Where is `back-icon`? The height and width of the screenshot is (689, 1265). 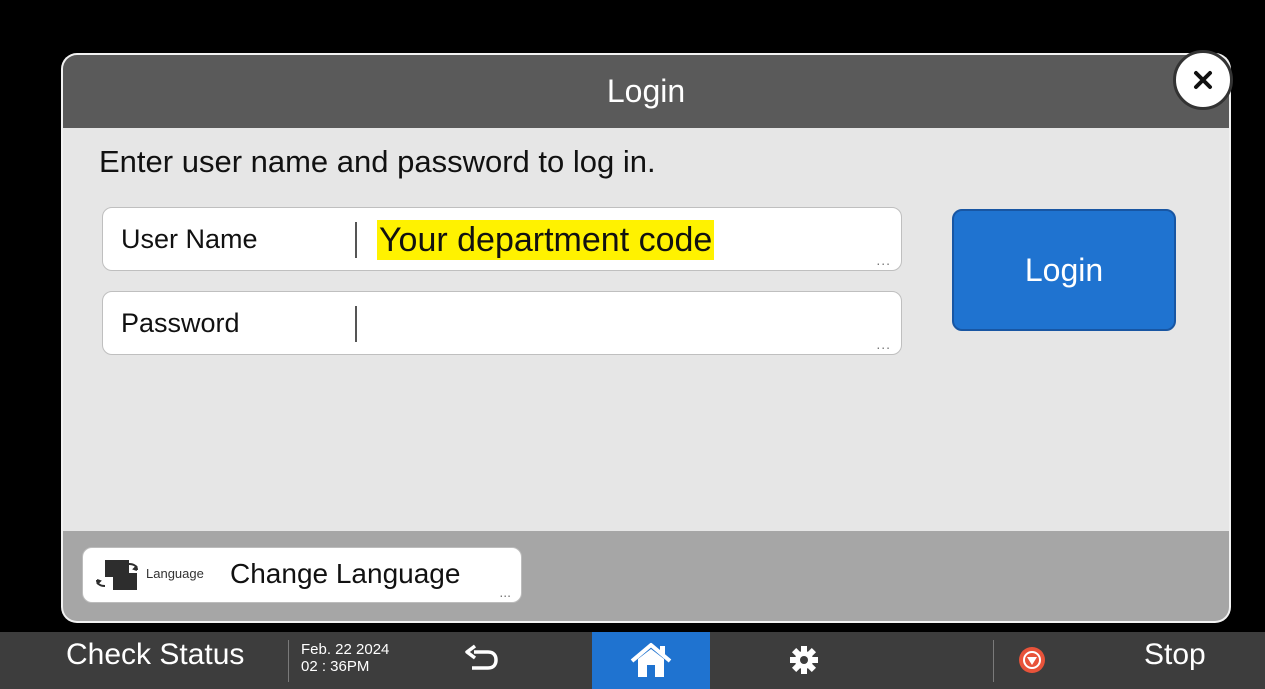
back-icon is located at coordinates (482, 660).